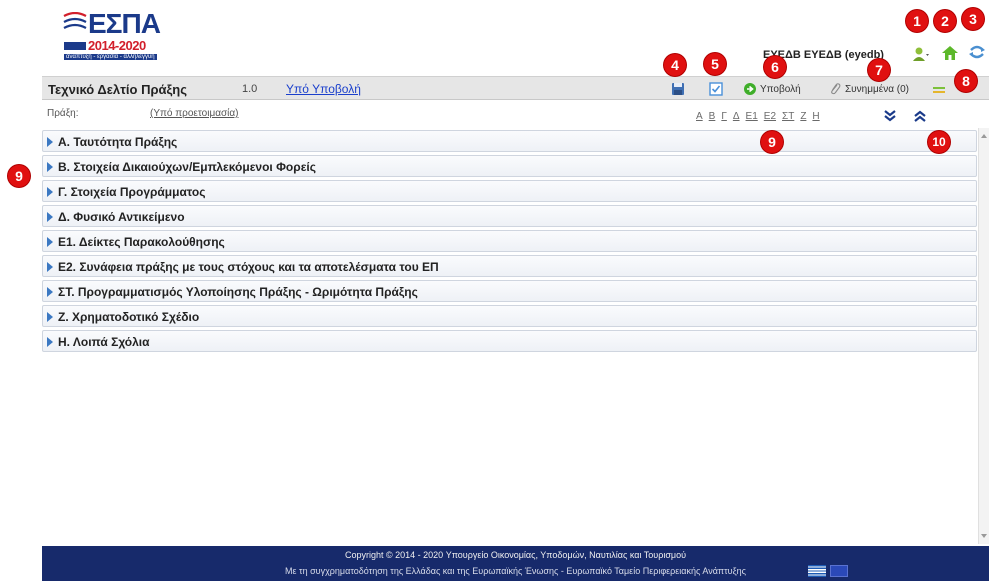  I want to click on badge-7: 7, so click(879, 70).